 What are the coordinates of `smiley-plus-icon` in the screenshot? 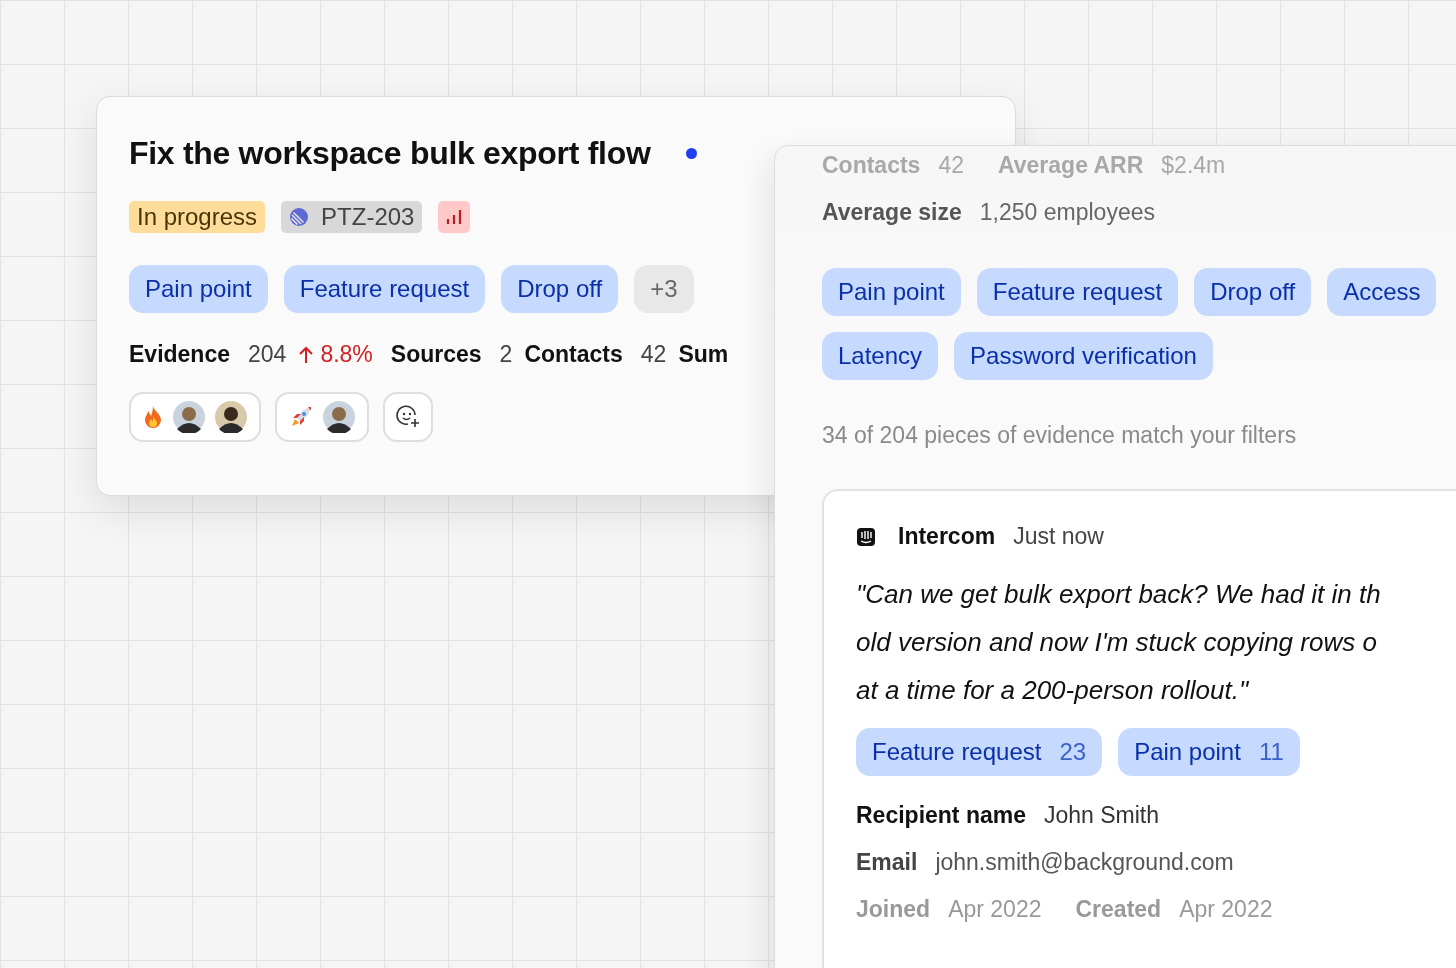 It's located at (408, 417).